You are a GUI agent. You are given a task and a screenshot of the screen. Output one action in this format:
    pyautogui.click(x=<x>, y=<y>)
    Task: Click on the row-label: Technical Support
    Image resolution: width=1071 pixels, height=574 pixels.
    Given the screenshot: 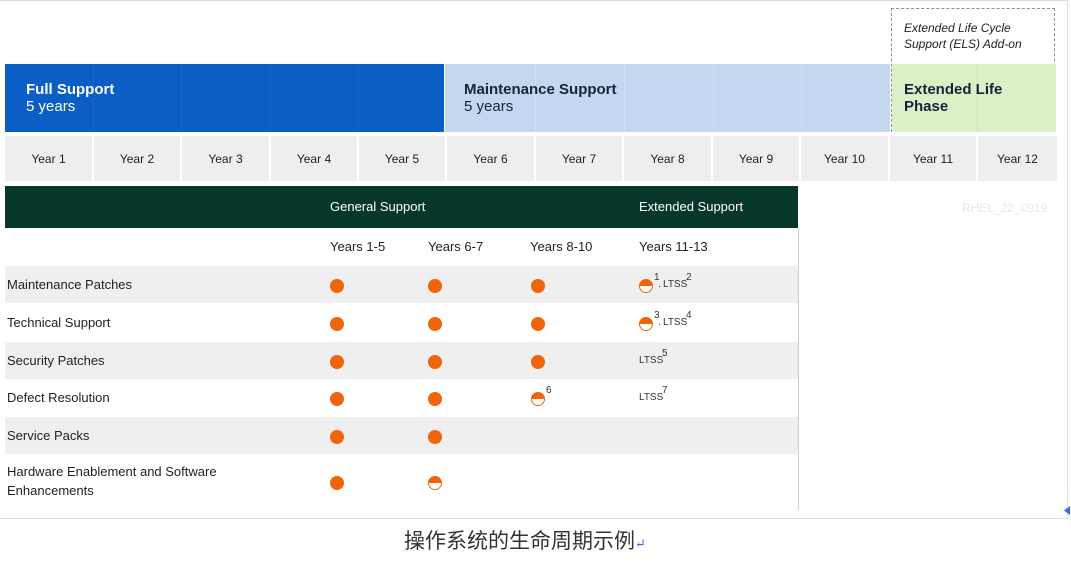 What is the action you would take?
    pyautogui.click(x=59, y=322)
    